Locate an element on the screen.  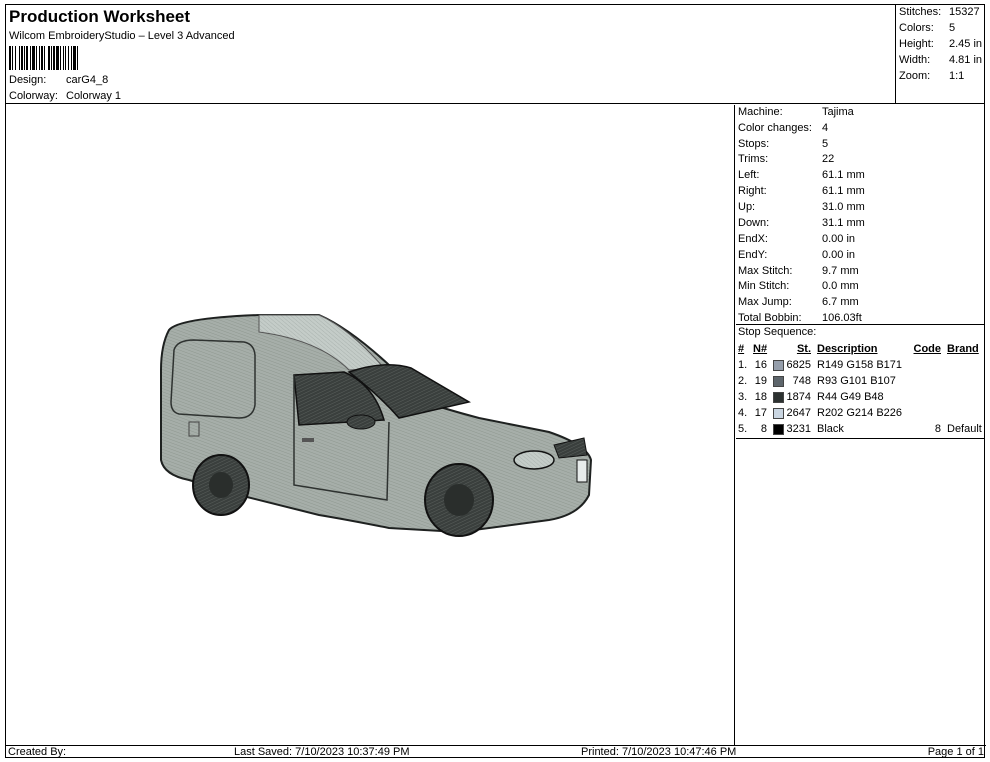
max-stitch-value: 9.7 mm is located at coordinates (840, 271).